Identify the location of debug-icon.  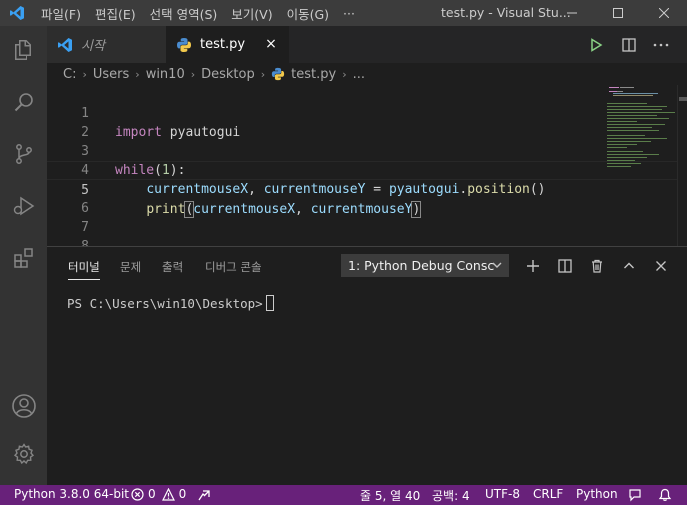
(23, 206).